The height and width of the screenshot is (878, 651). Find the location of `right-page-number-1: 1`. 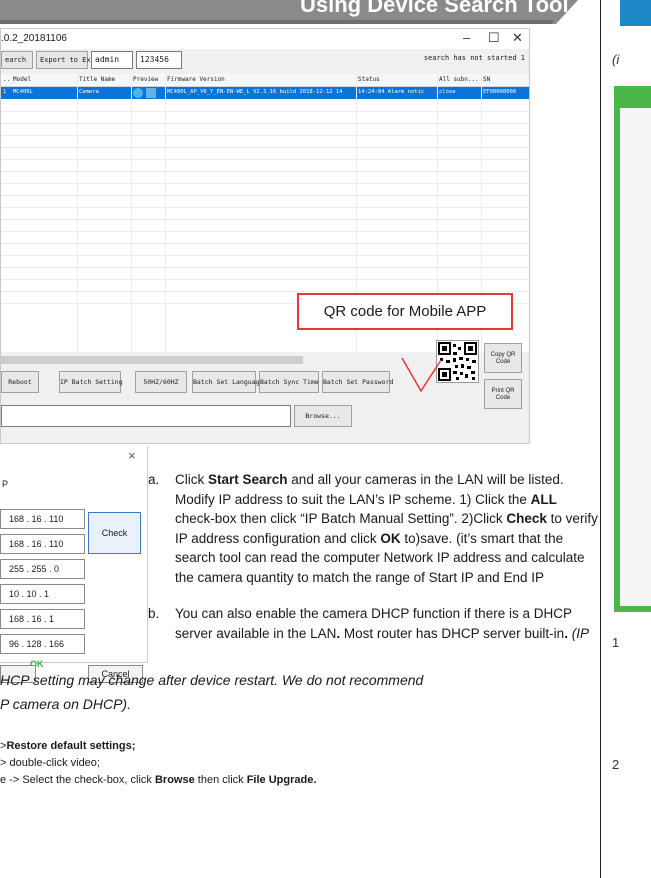

right-page-number-1: 1 is located at coordinates (616, 642).